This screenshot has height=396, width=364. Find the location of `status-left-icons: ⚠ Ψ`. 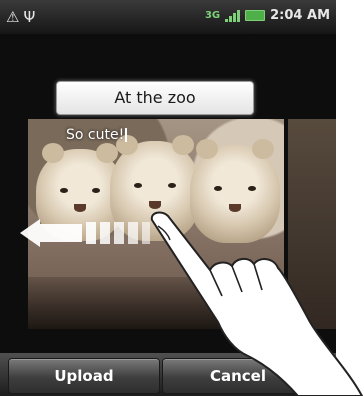

status-left-icons: ⚠ Ψ is located at coordinates (20, 17).